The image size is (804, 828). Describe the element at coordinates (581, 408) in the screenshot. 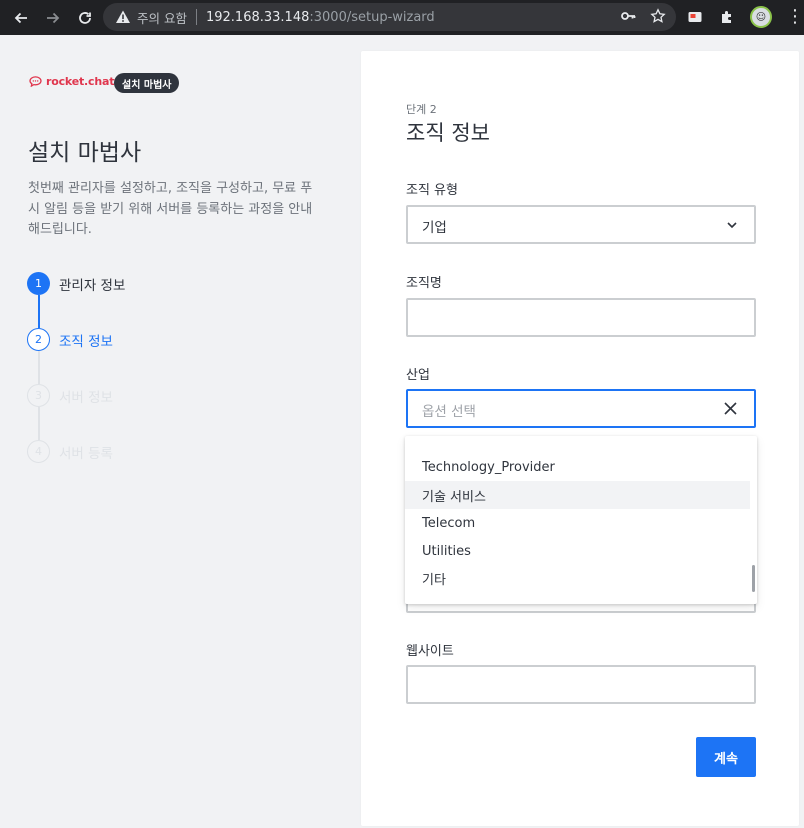

I see `industry-select: 옵션 선택` at that location.